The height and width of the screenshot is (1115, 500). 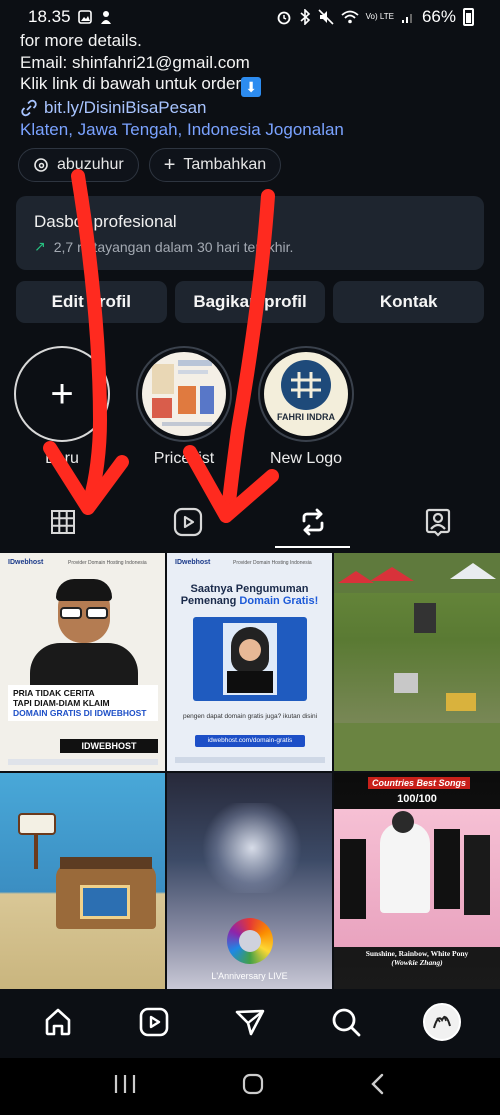 What do you see at coordinates (41, 165) in the screenshot?
I see `threads-icon` at bounding box center [41, 165].